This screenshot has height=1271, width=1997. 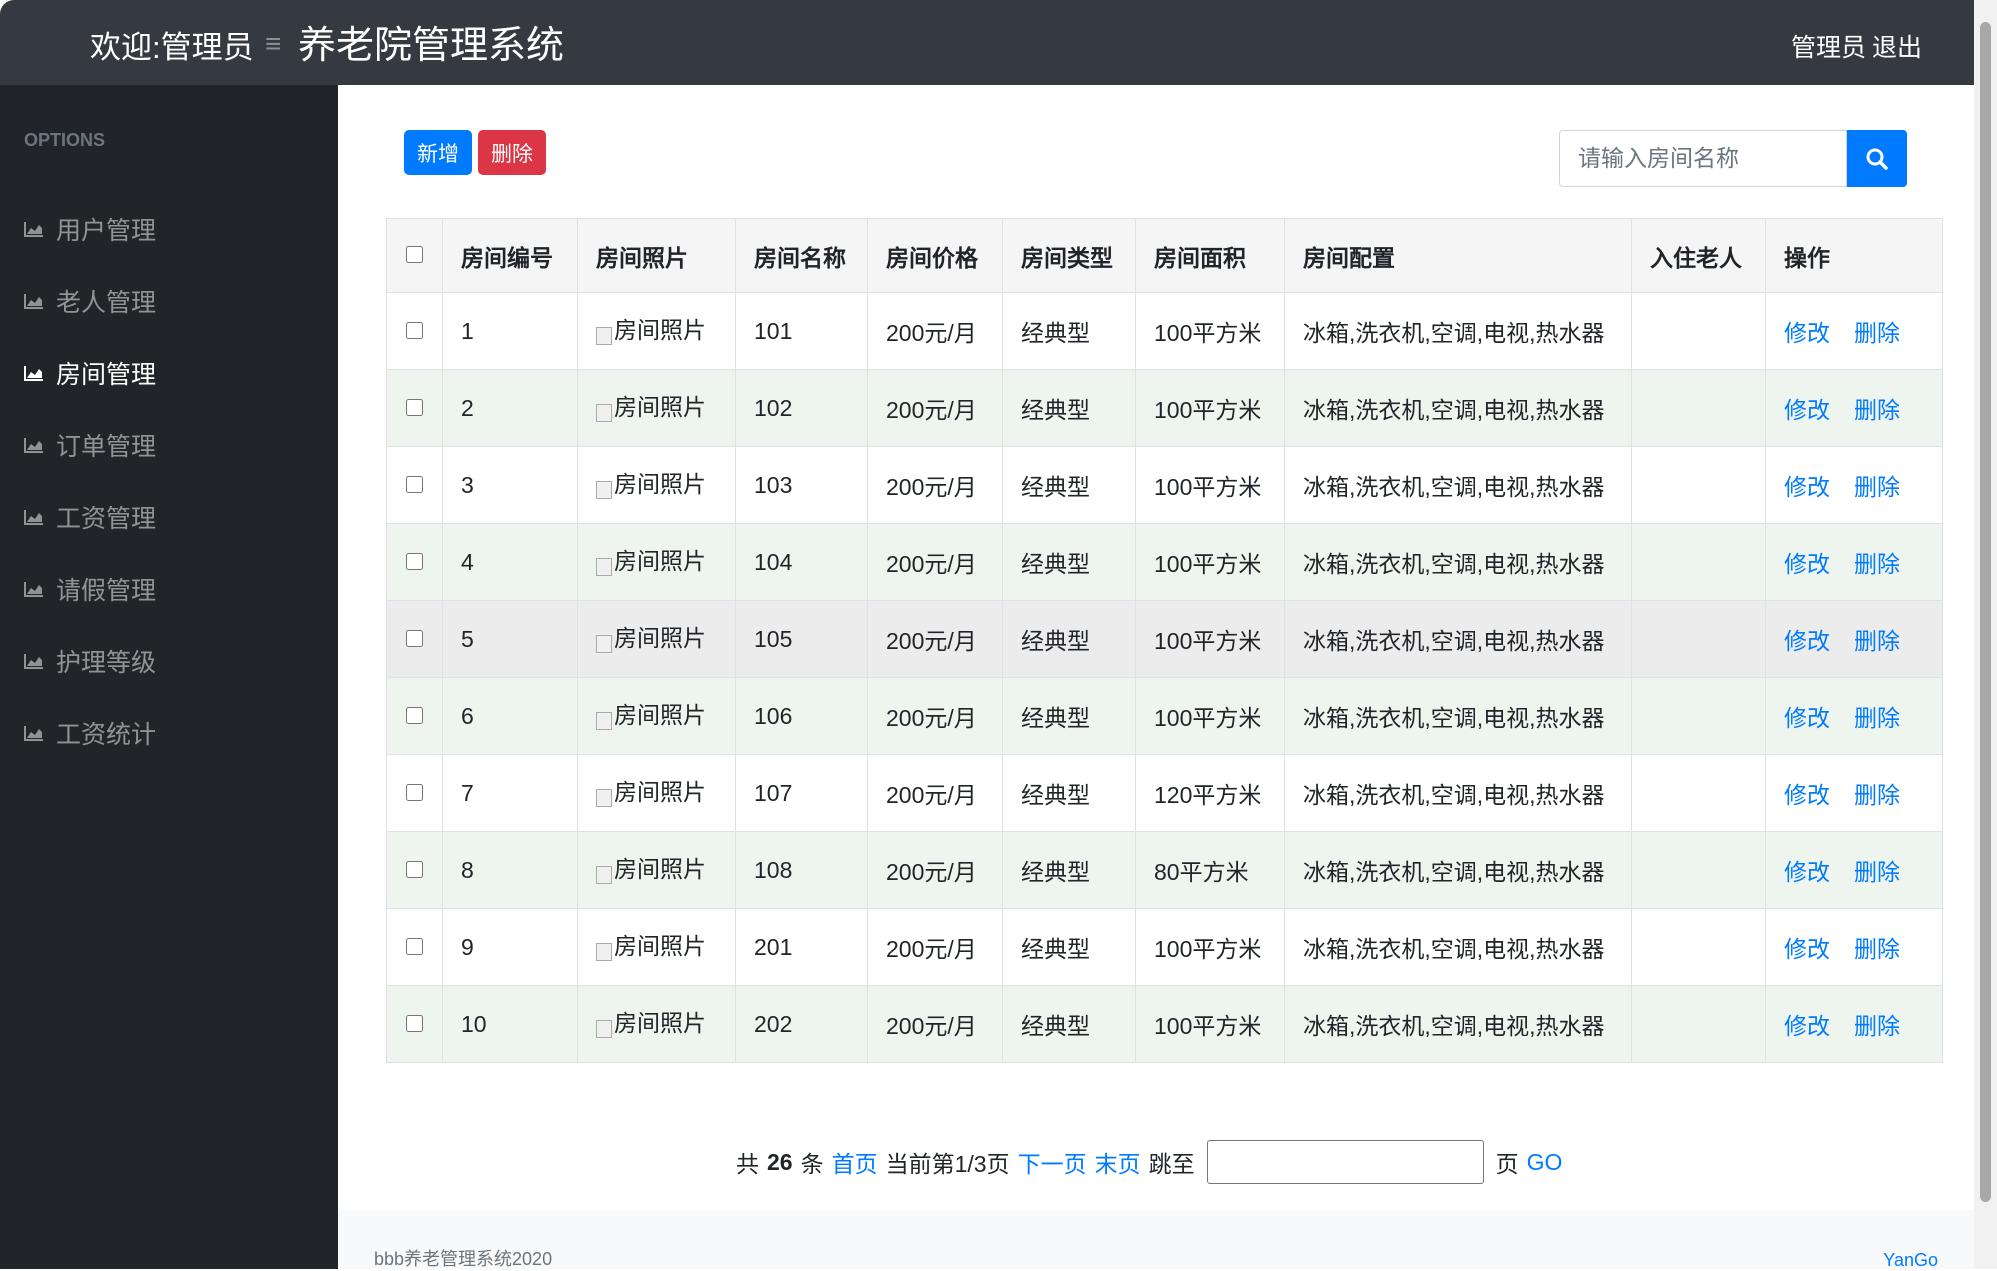 I want to click on sidebar-item: 老人管理, so click(x=169, y=301).